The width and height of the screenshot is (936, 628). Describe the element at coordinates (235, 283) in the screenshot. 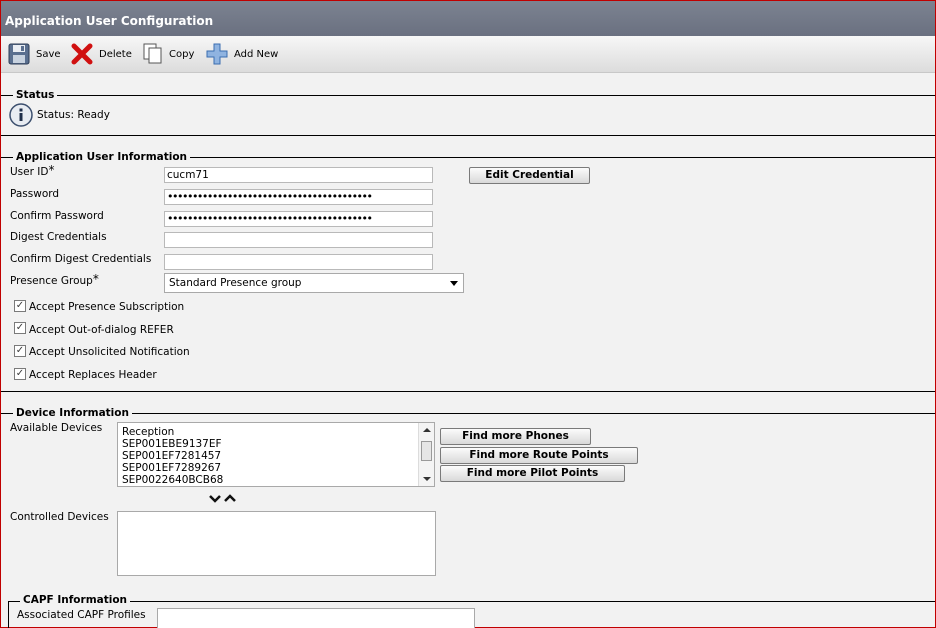

I see `presence-group-value: Standard Presence group` at that location.